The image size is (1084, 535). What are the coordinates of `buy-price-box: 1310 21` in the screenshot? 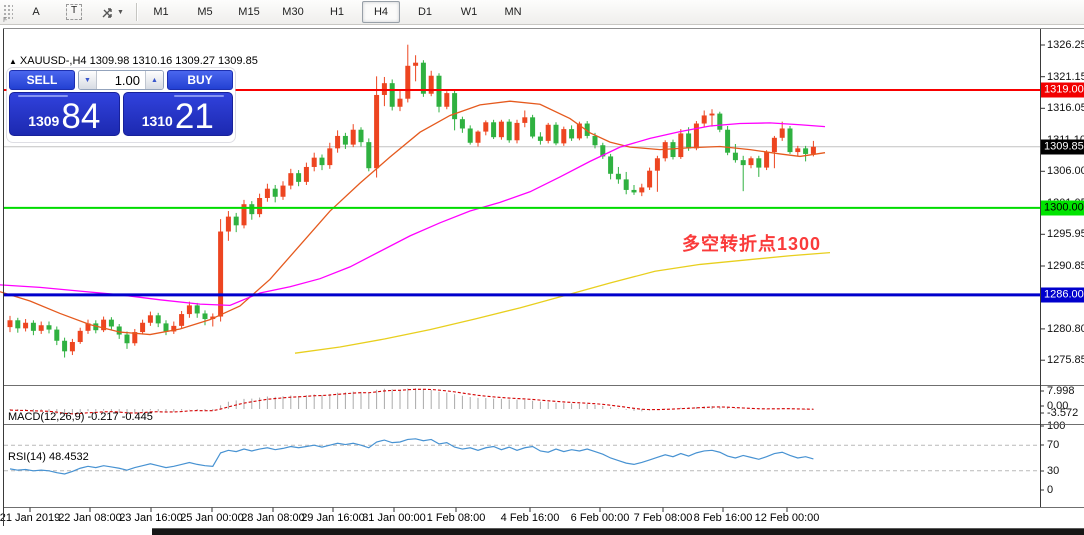 It's located at (177, 114).